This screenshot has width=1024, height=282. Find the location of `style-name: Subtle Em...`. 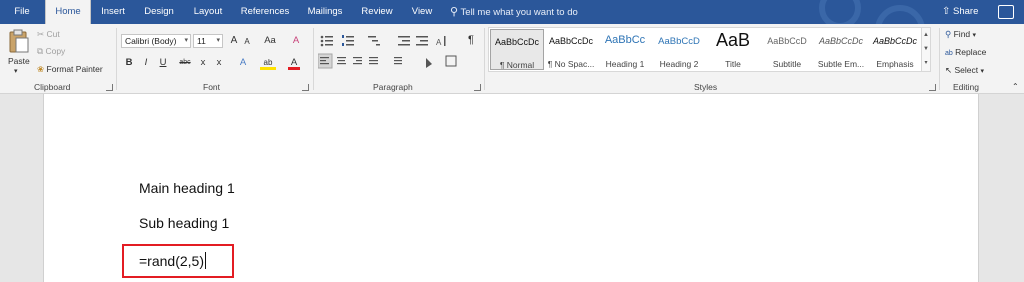

style-name: Subtle Em... is located at coordinates (841, 64).